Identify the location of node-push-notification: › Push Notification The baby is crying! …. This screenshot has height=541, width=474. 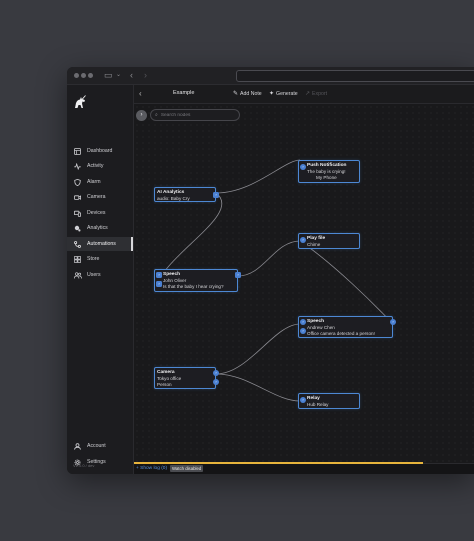
(329, 171).